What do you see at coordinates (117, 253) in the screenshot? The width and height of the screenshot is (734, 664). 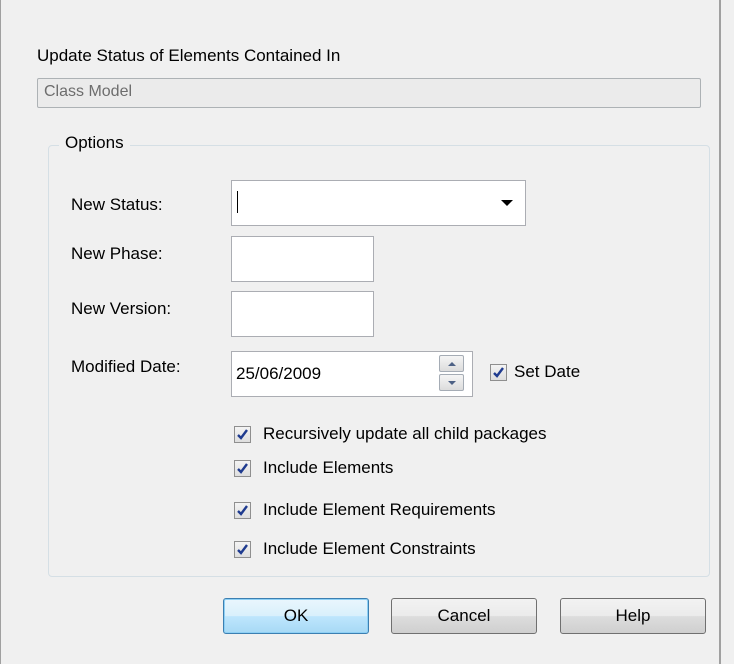 I see `new-phase-label: New Phase:` at bounding box center [117, 253].